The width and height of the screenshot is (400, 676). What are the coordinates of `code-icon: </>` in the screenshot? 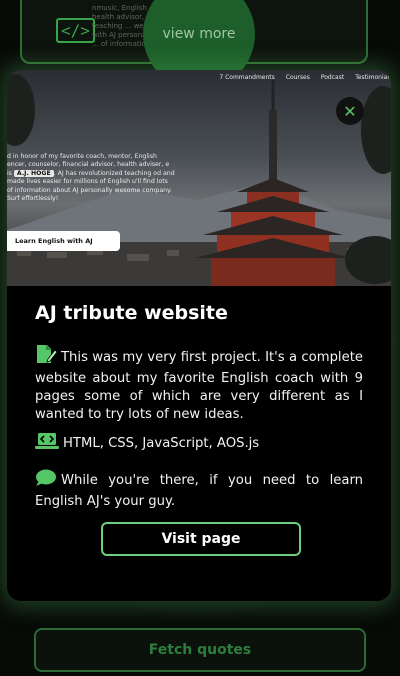 It's located at (75, 30).